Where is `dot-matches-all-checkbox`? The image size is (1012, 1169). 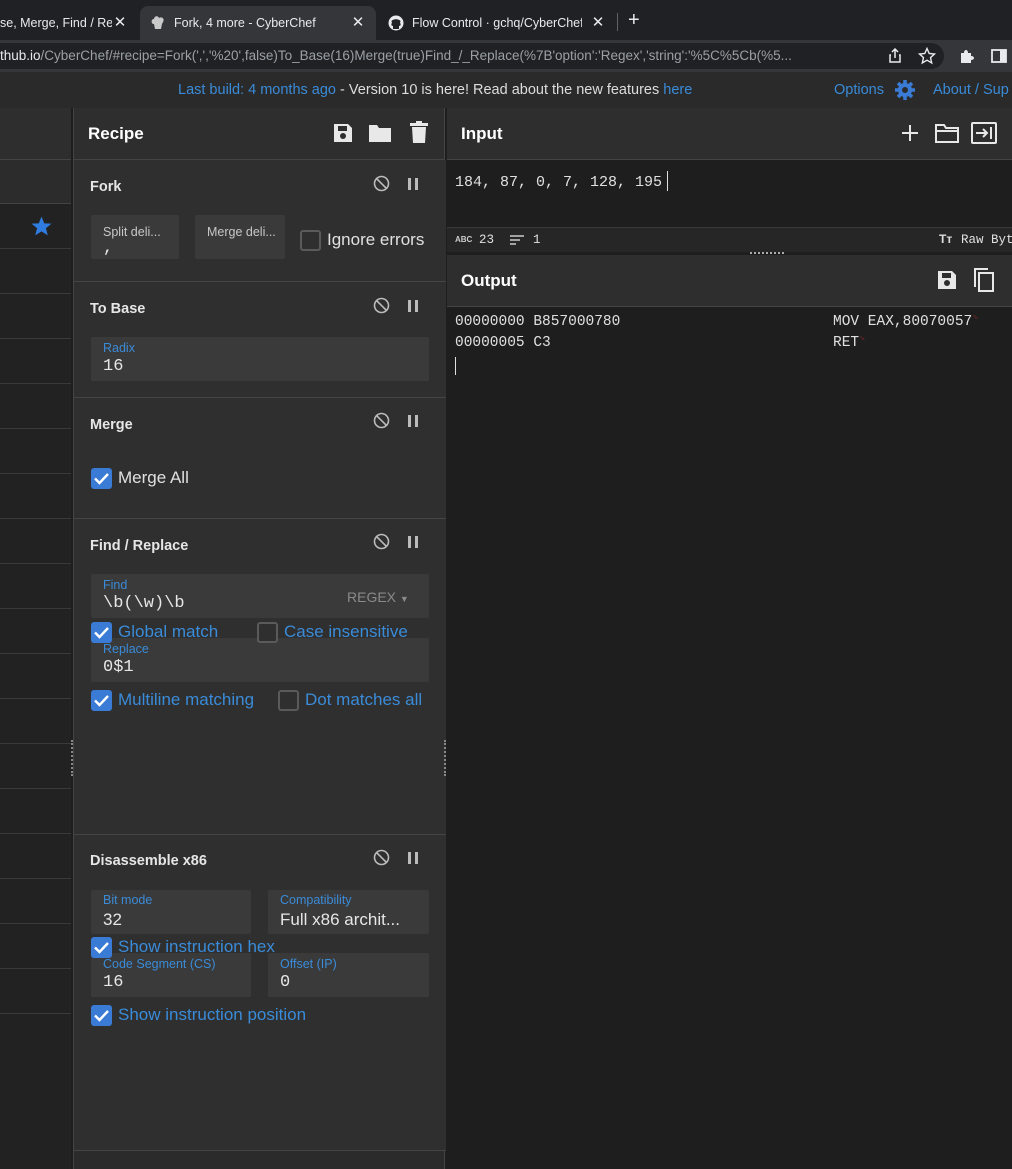
dot-matches-all-checkbox is located at coordinates (288, 700).